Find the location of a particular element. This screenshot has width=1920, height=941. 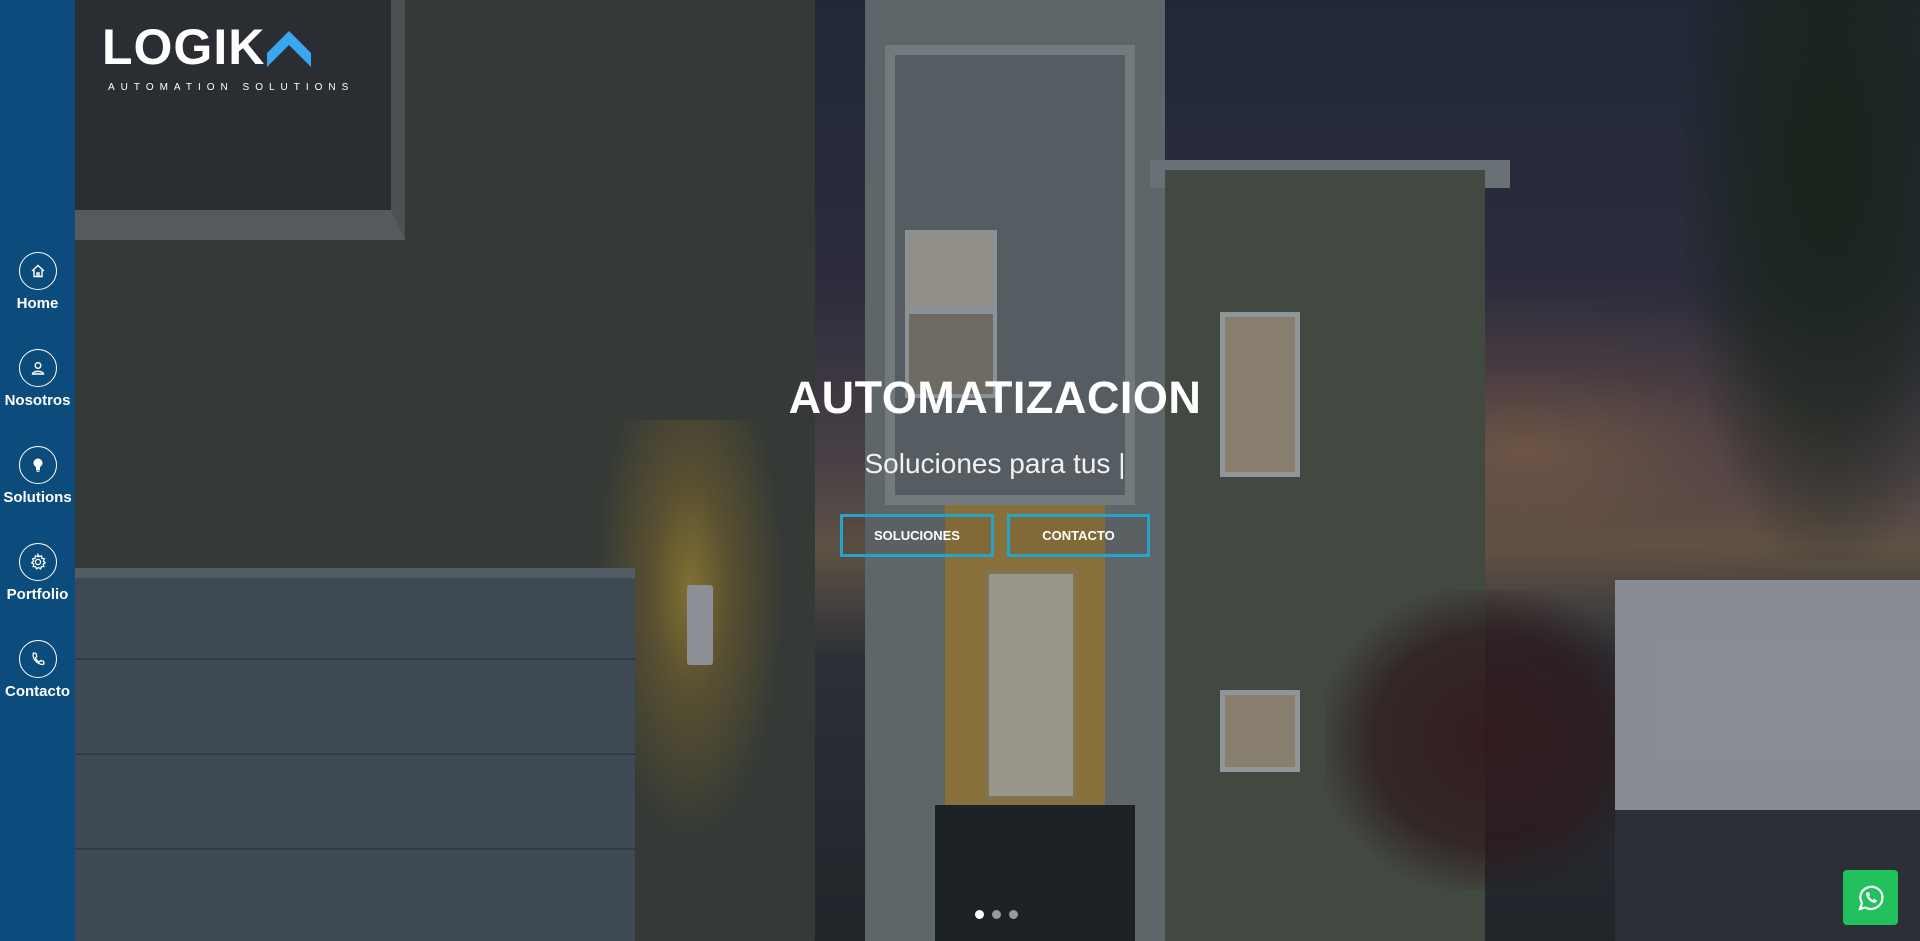

whatsapp-button is located at coordinates (1870, 897).